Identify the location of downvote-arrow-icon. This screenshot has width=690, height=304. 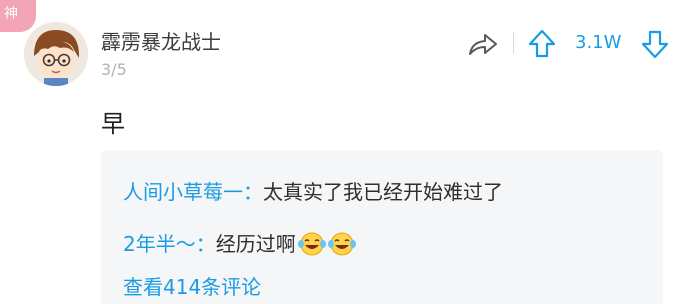
(655, 44).